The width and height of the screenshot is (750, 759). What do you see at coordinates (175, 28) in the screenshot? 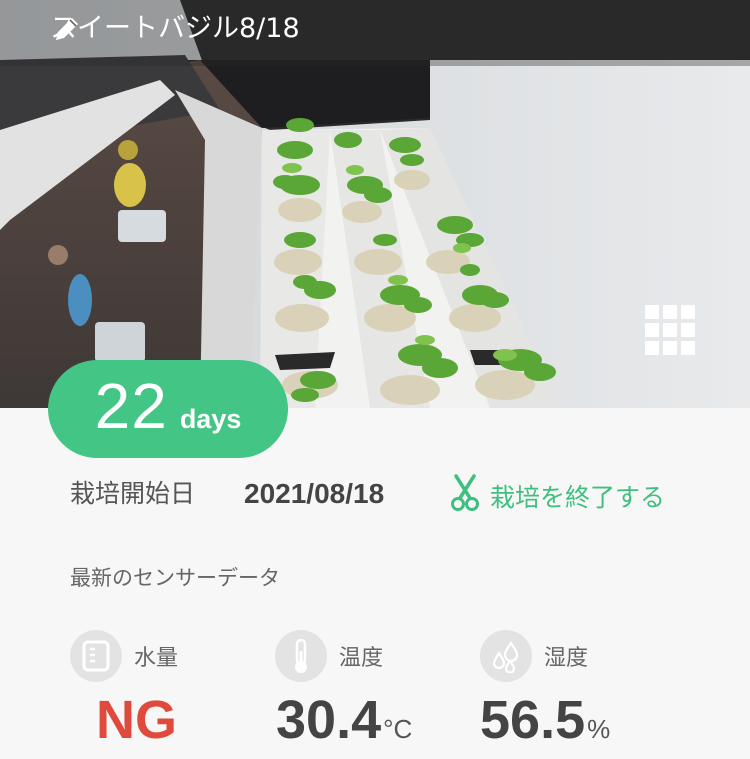
I see `plant-name: スイートバジル8/18` at bounding box center [175, 28].